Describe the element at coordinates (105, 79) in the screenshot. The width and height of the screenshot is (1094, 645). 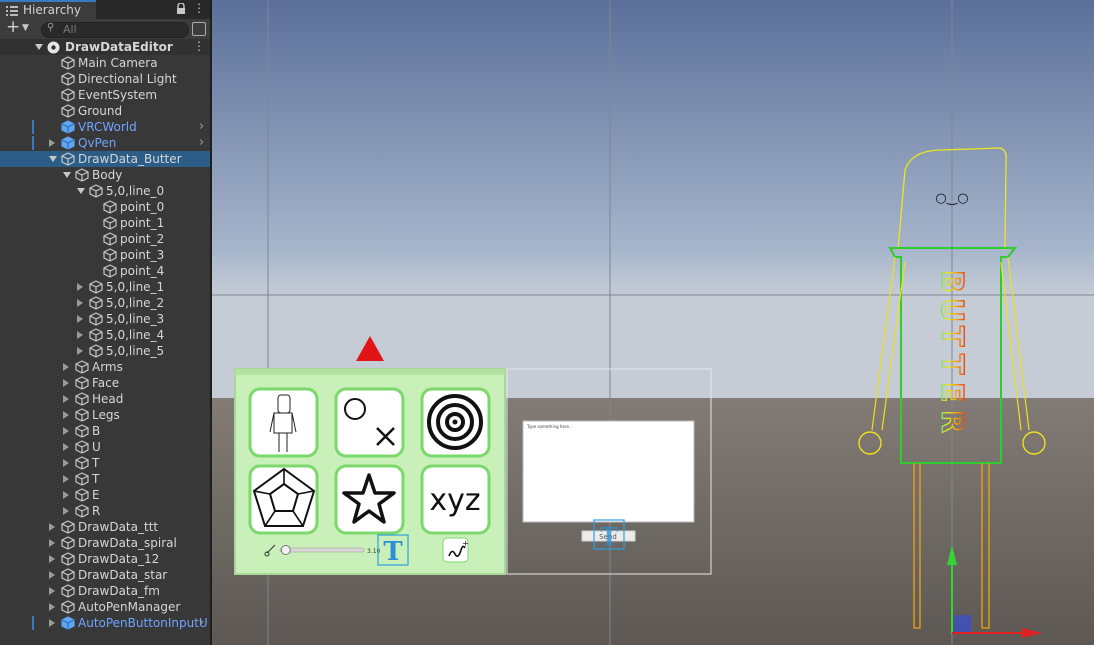
I see `hierarchy-item: Directional Light` at that location.